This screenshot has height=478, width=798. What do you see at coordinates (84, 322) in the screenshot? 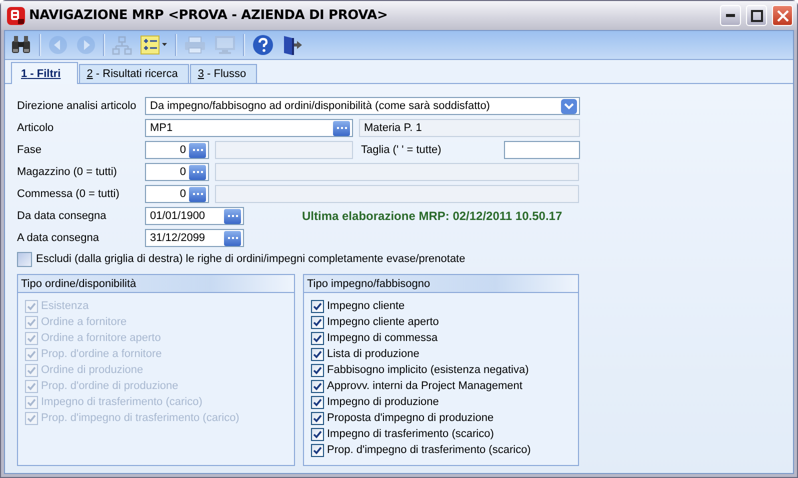
I see `checkbox-label: Ordine a fornitore` at bounding box center [84, 322].